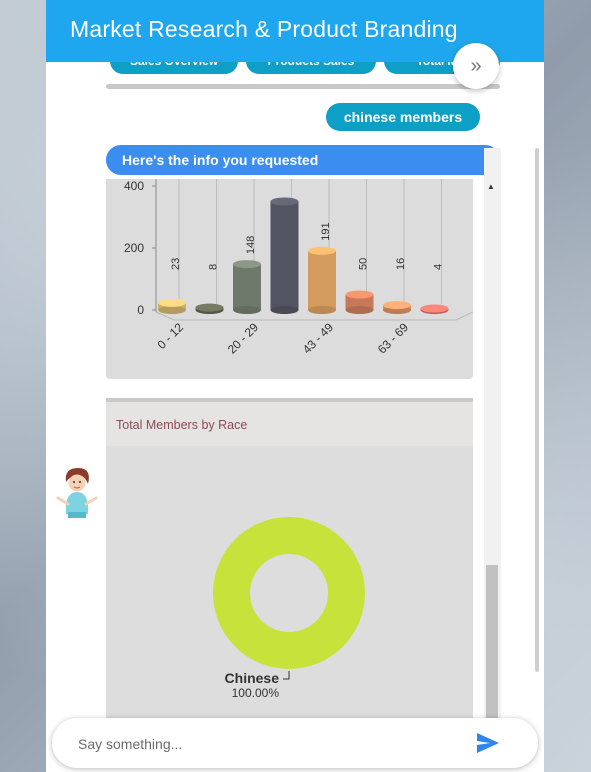 This screenshot has width=591, height=772. I want to click on race-chart-title: Total Members by Race, so click(182, 425).